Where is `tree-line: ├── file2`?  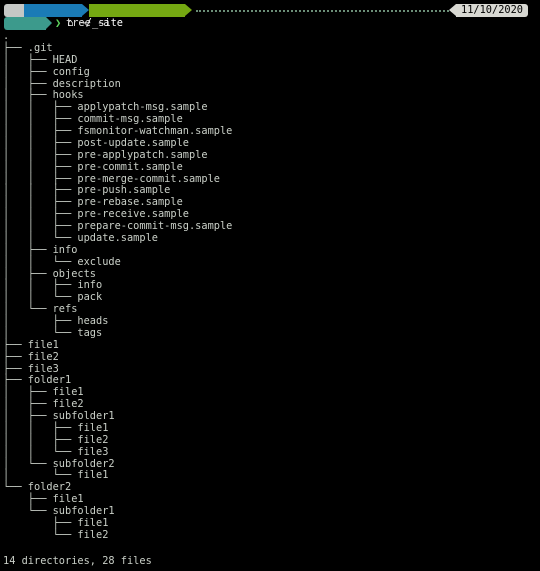 tree-line: ├── file2 is located at coordinates (31, 356).